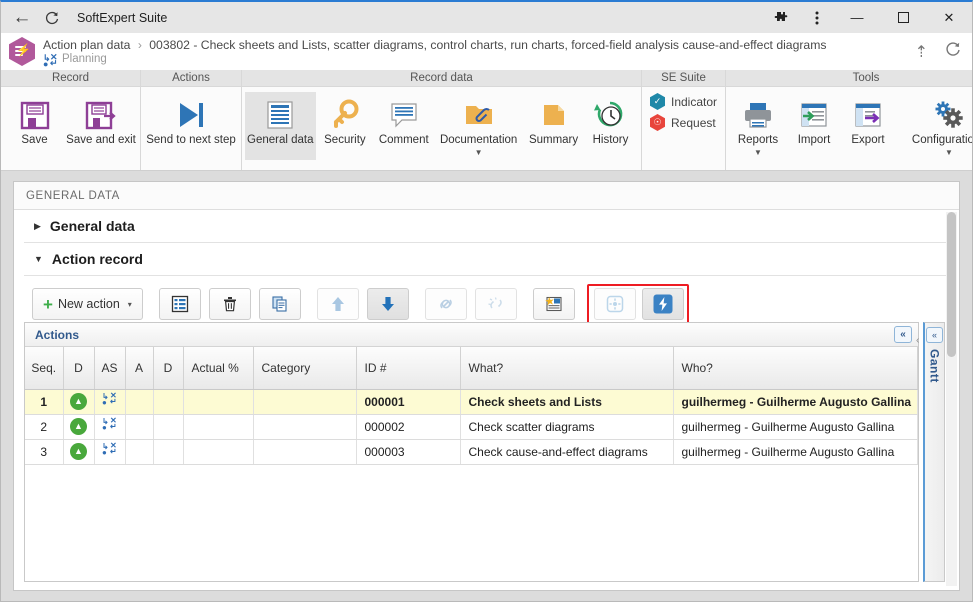  Describe the element at coordinates (86, 45) in the screenshot. I see `breadcrumb-root: Action plan data` at that location.